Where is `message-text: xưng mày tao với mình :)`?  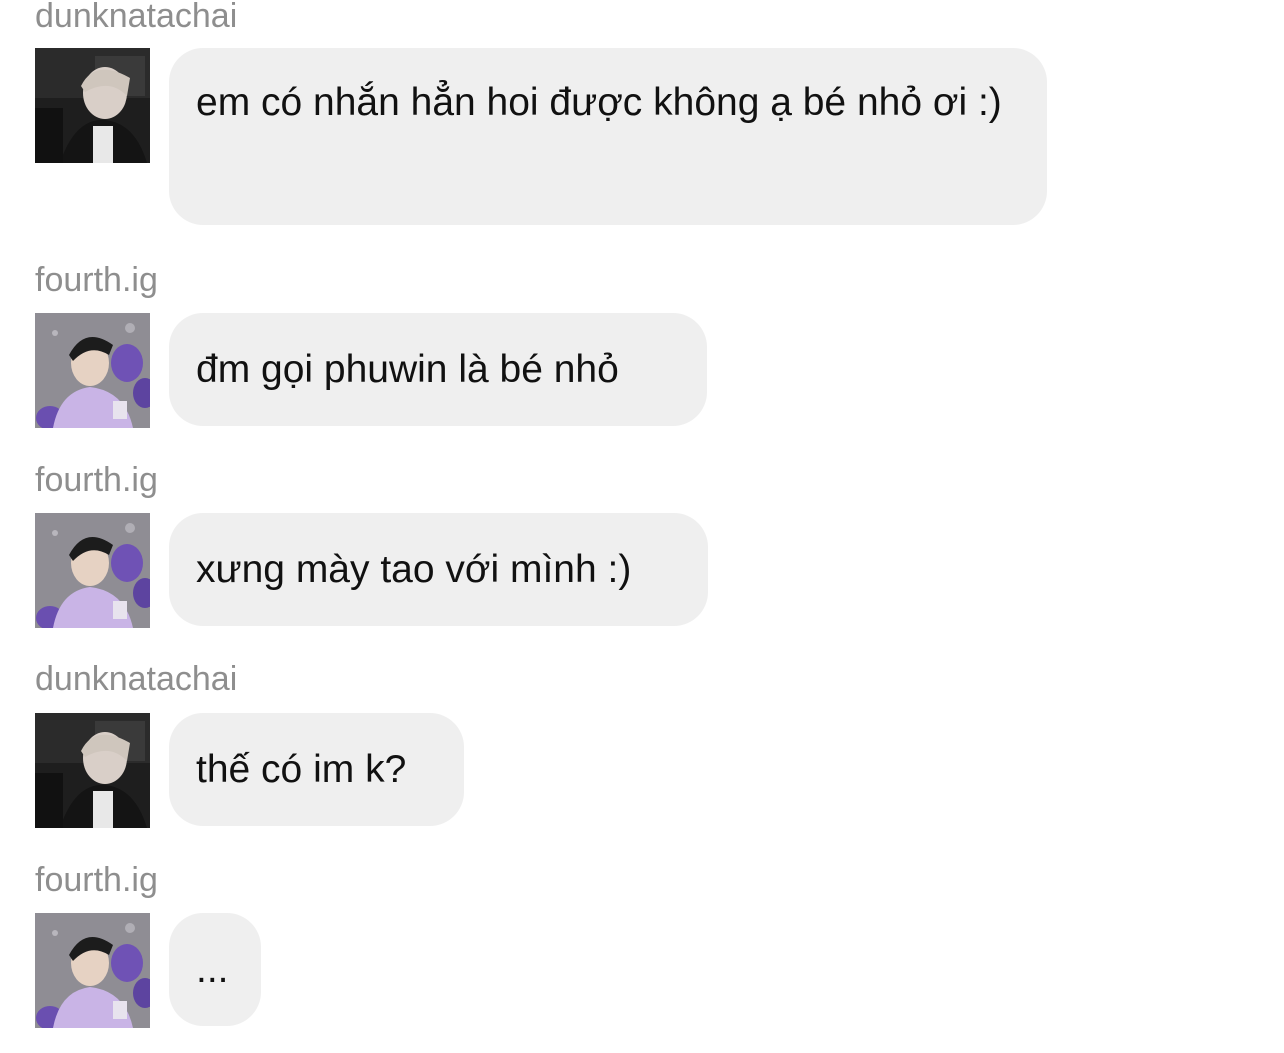 message-text: xưng mày tao với mình :) is located at coordinates (414, 569).